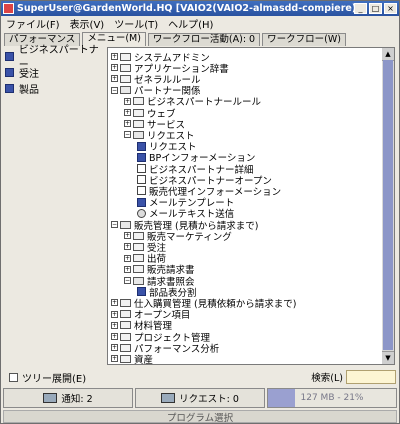 The width and height of the screenshot is (400, 424). What do you see at coordinates (33, 23) in the screenshot?
I see `menu-file: ファイル(F)` at bounding box center [33, 23].